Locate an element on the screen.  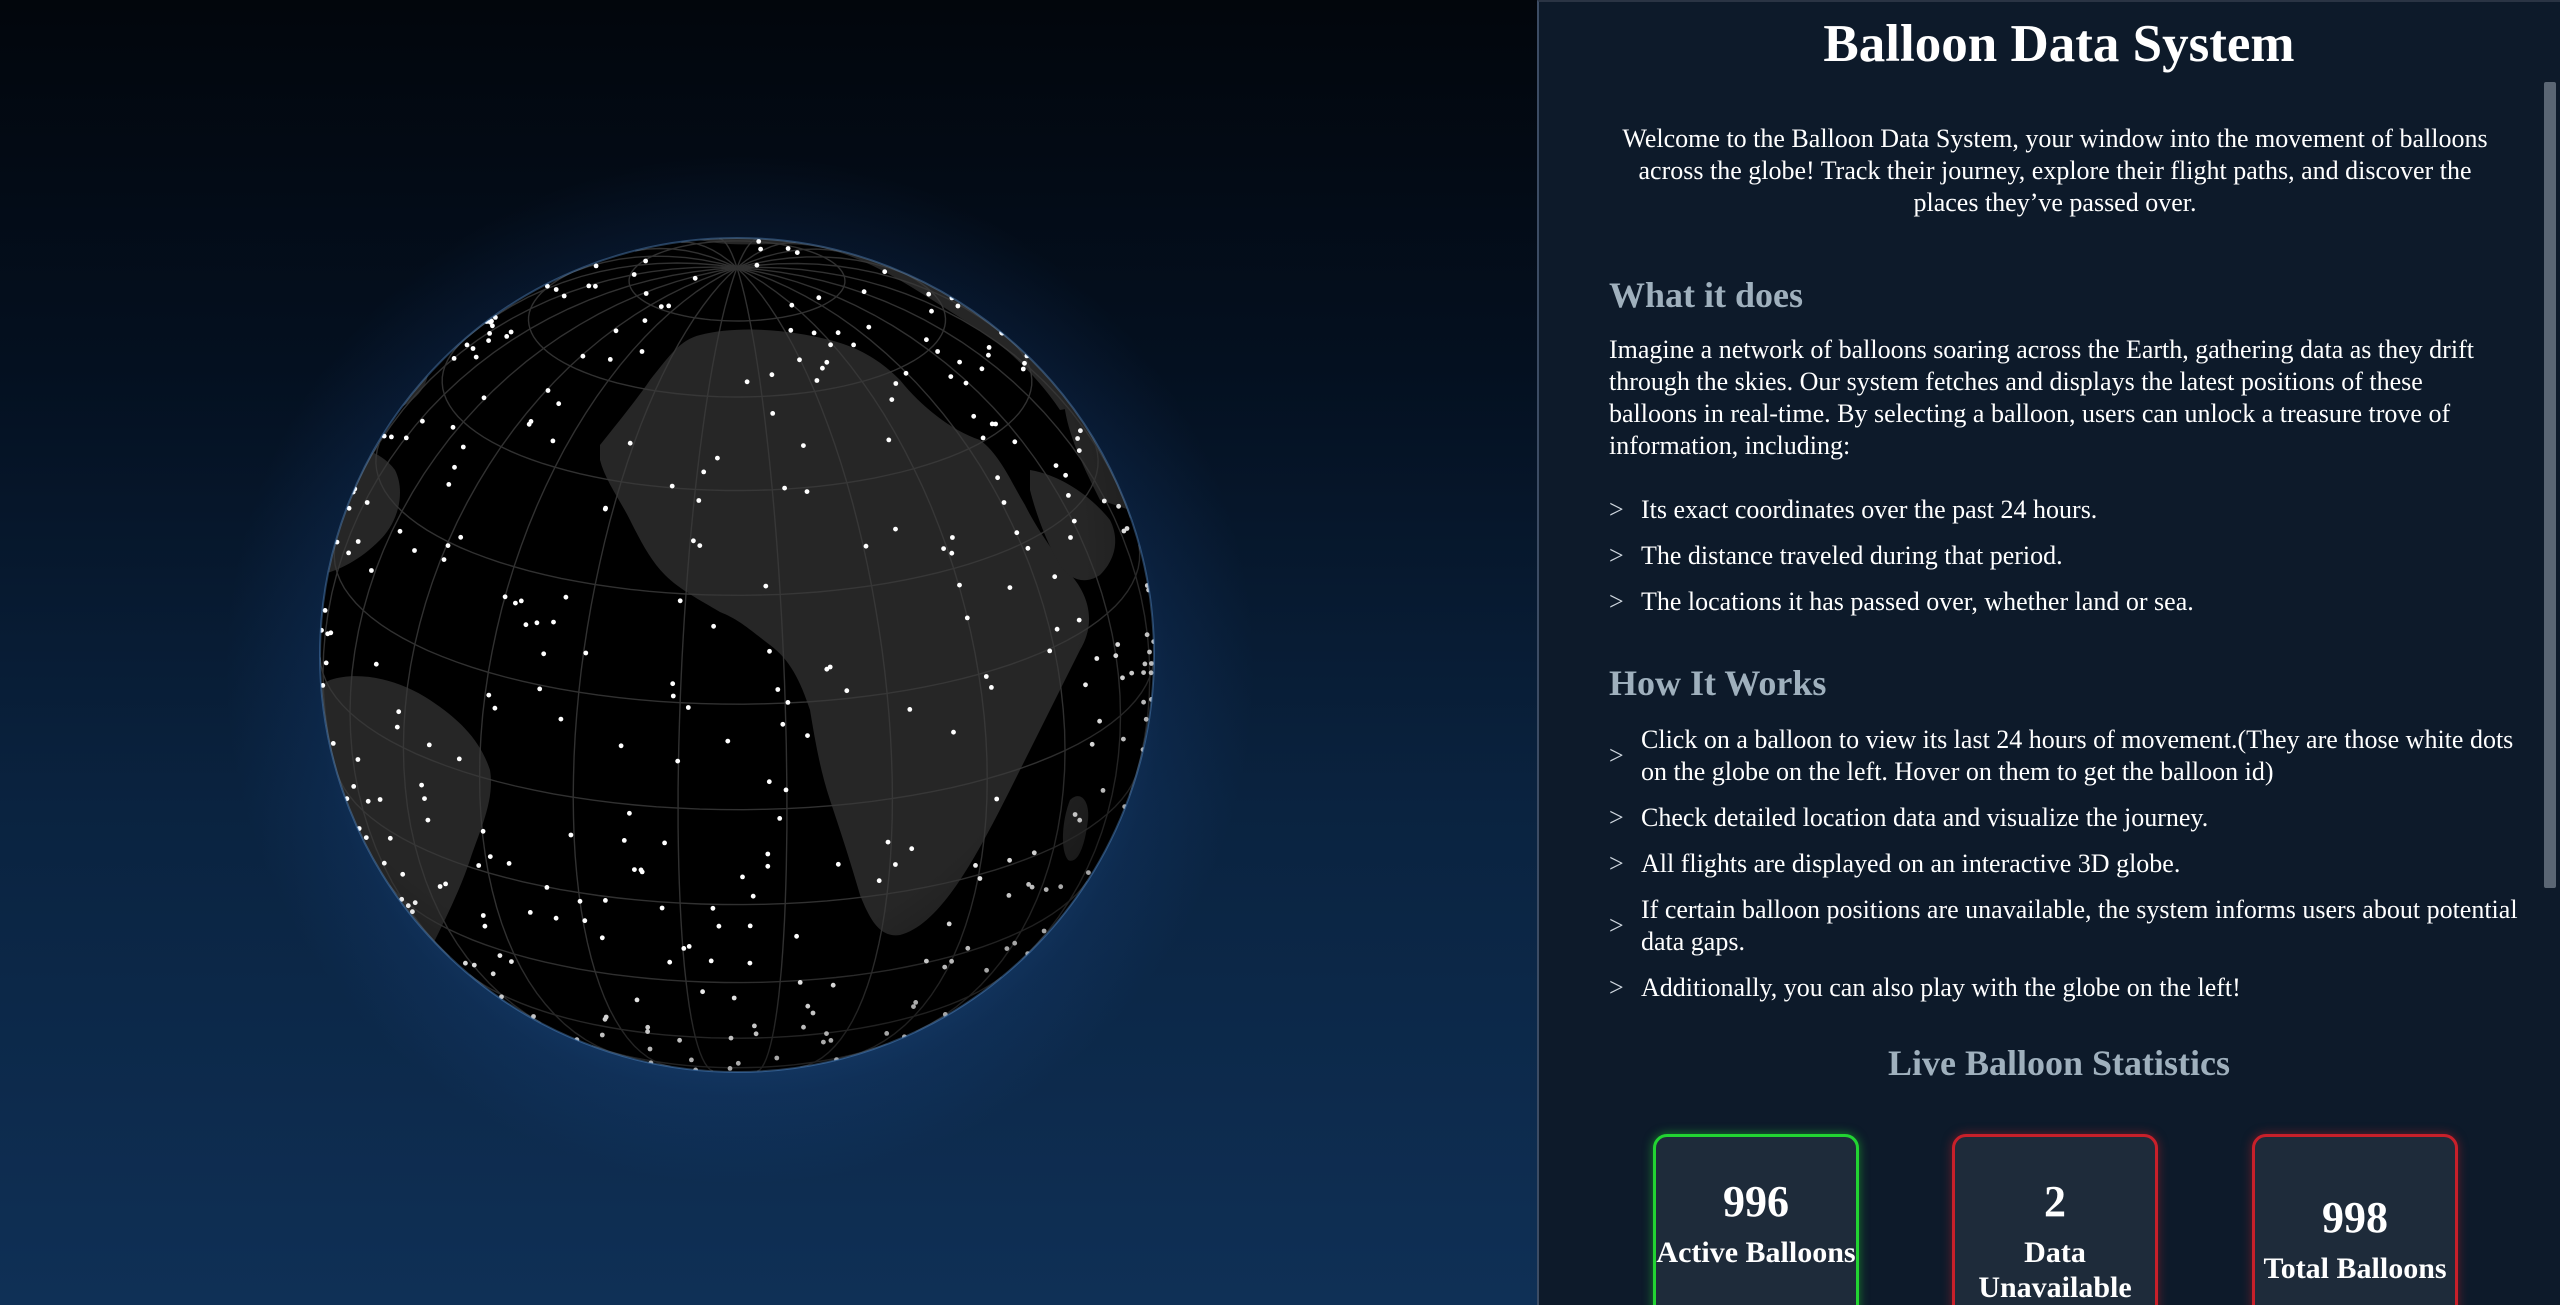
data-unavailable-count: 2 is located at coordinates (2055, 1201).